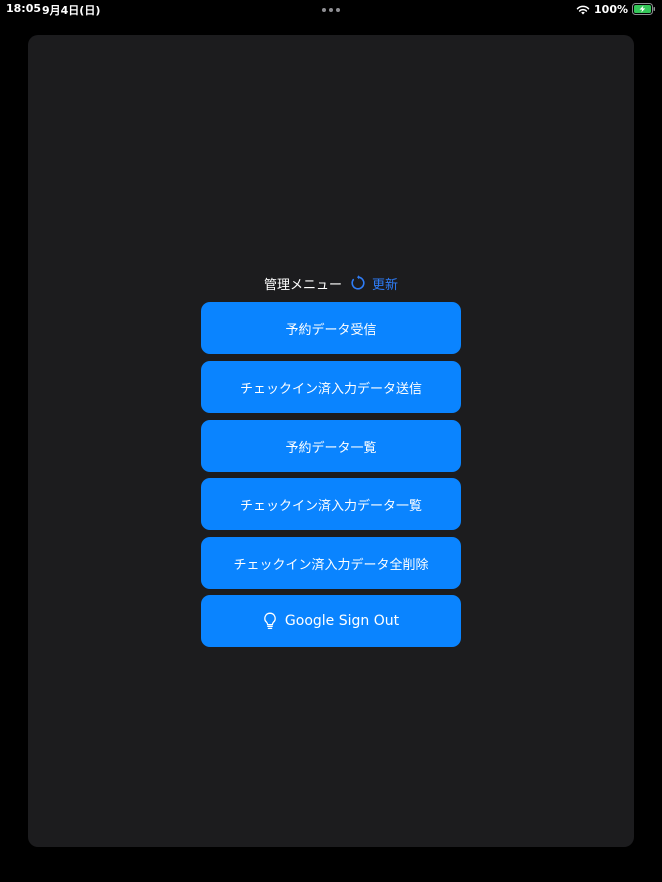 The width and height of the screenshot is (662, 882). I want to click on status-time: 18:05, so click(24, 8).